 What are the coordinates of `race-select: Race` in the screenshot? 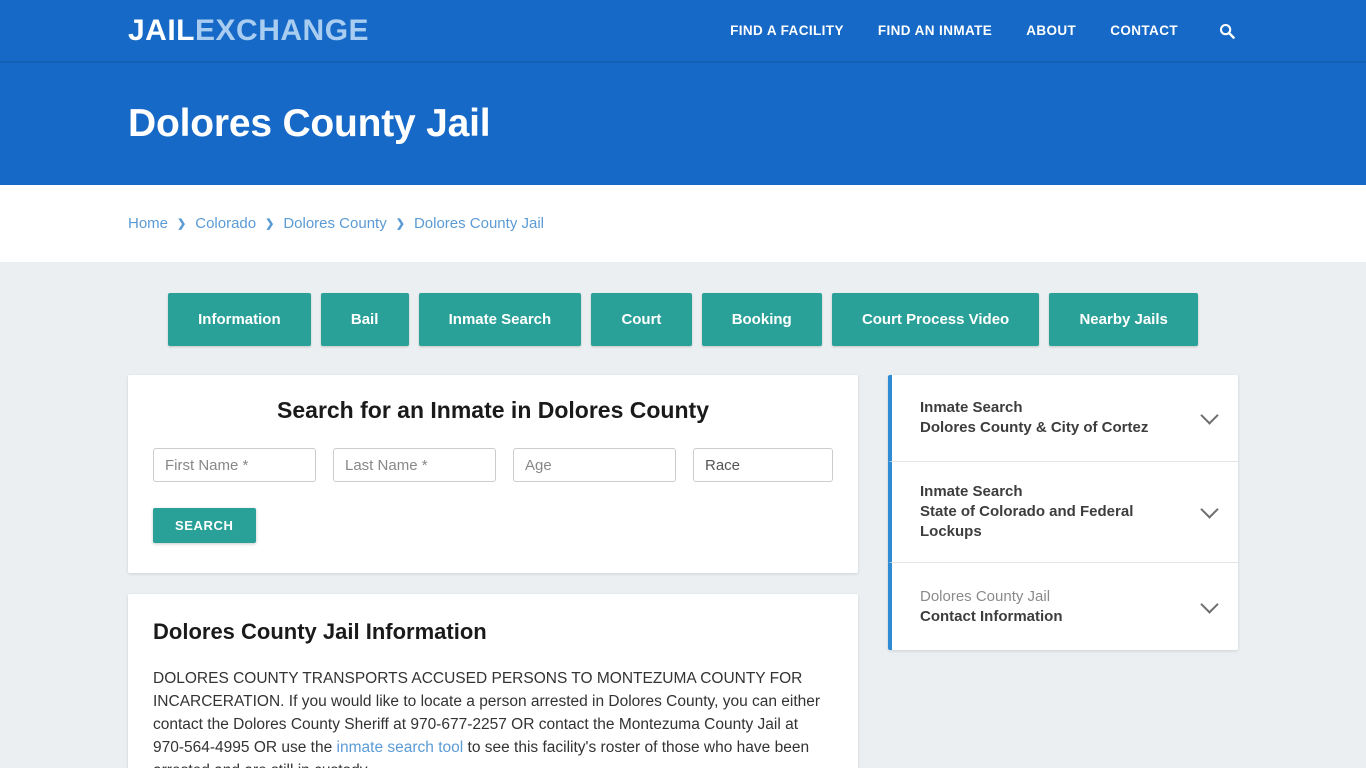 It's located at (763, 465).